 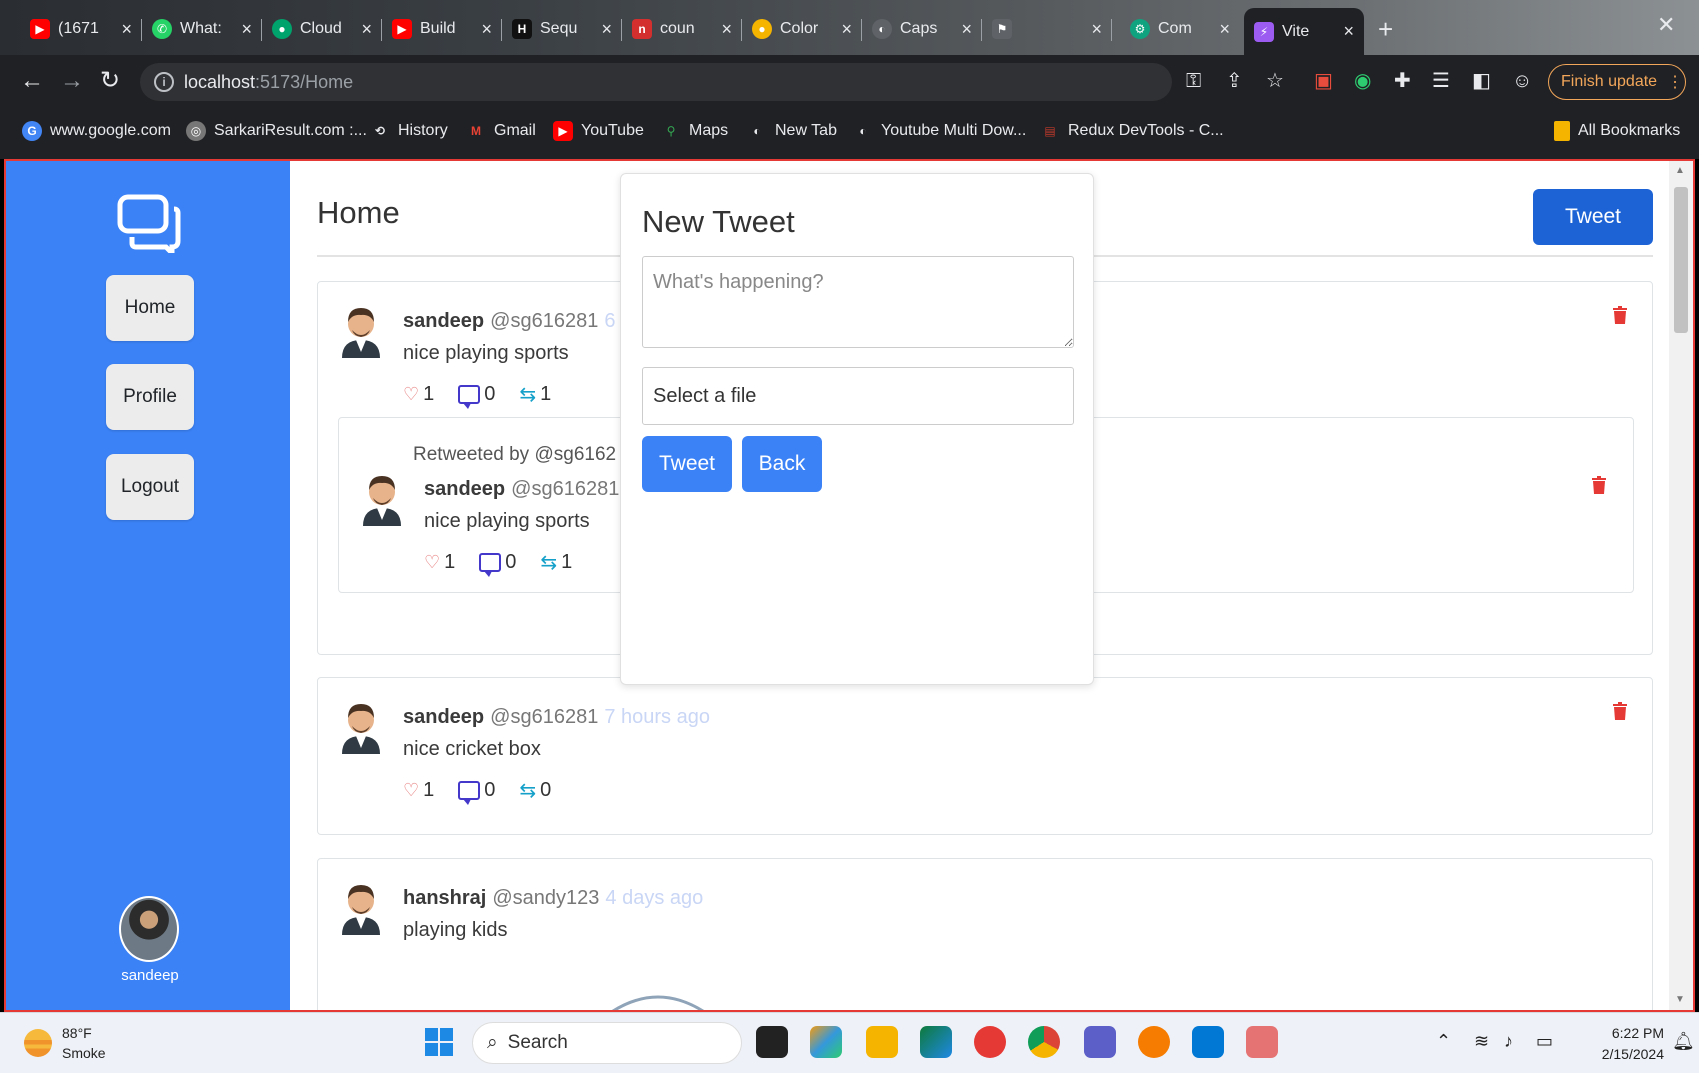 What do you see at coordinates (1443, 1041) in the screenshot?
I see `chevron-up-icon: ⌃` at bounding box center [1443, 1041].